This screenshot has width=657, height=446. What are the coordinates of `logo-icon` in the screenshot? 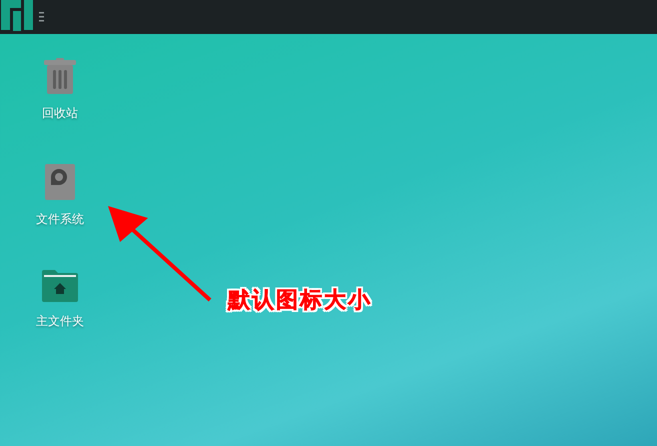 It's located at (17, 15).